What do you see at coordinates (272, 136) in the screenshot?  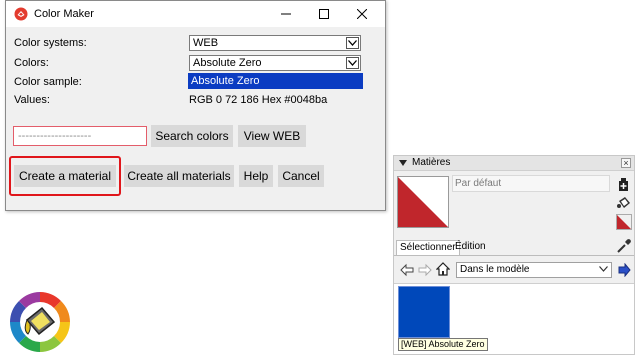 I see `view-web-button: View WEB` at bounding box center [272, 136].